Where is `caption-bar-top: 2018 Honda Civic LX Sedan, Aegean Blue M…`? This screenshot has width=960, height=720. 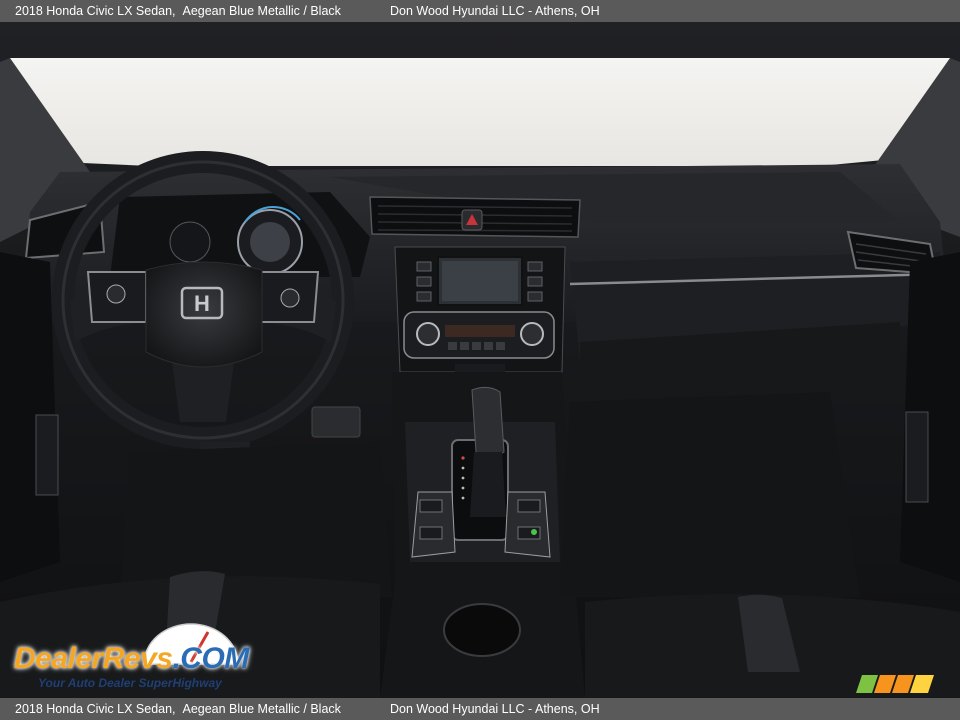
caption-bar-top: 2018 Honda Civic LX Sedan, Aegean Blue M… is located at coordinates (480, 11).